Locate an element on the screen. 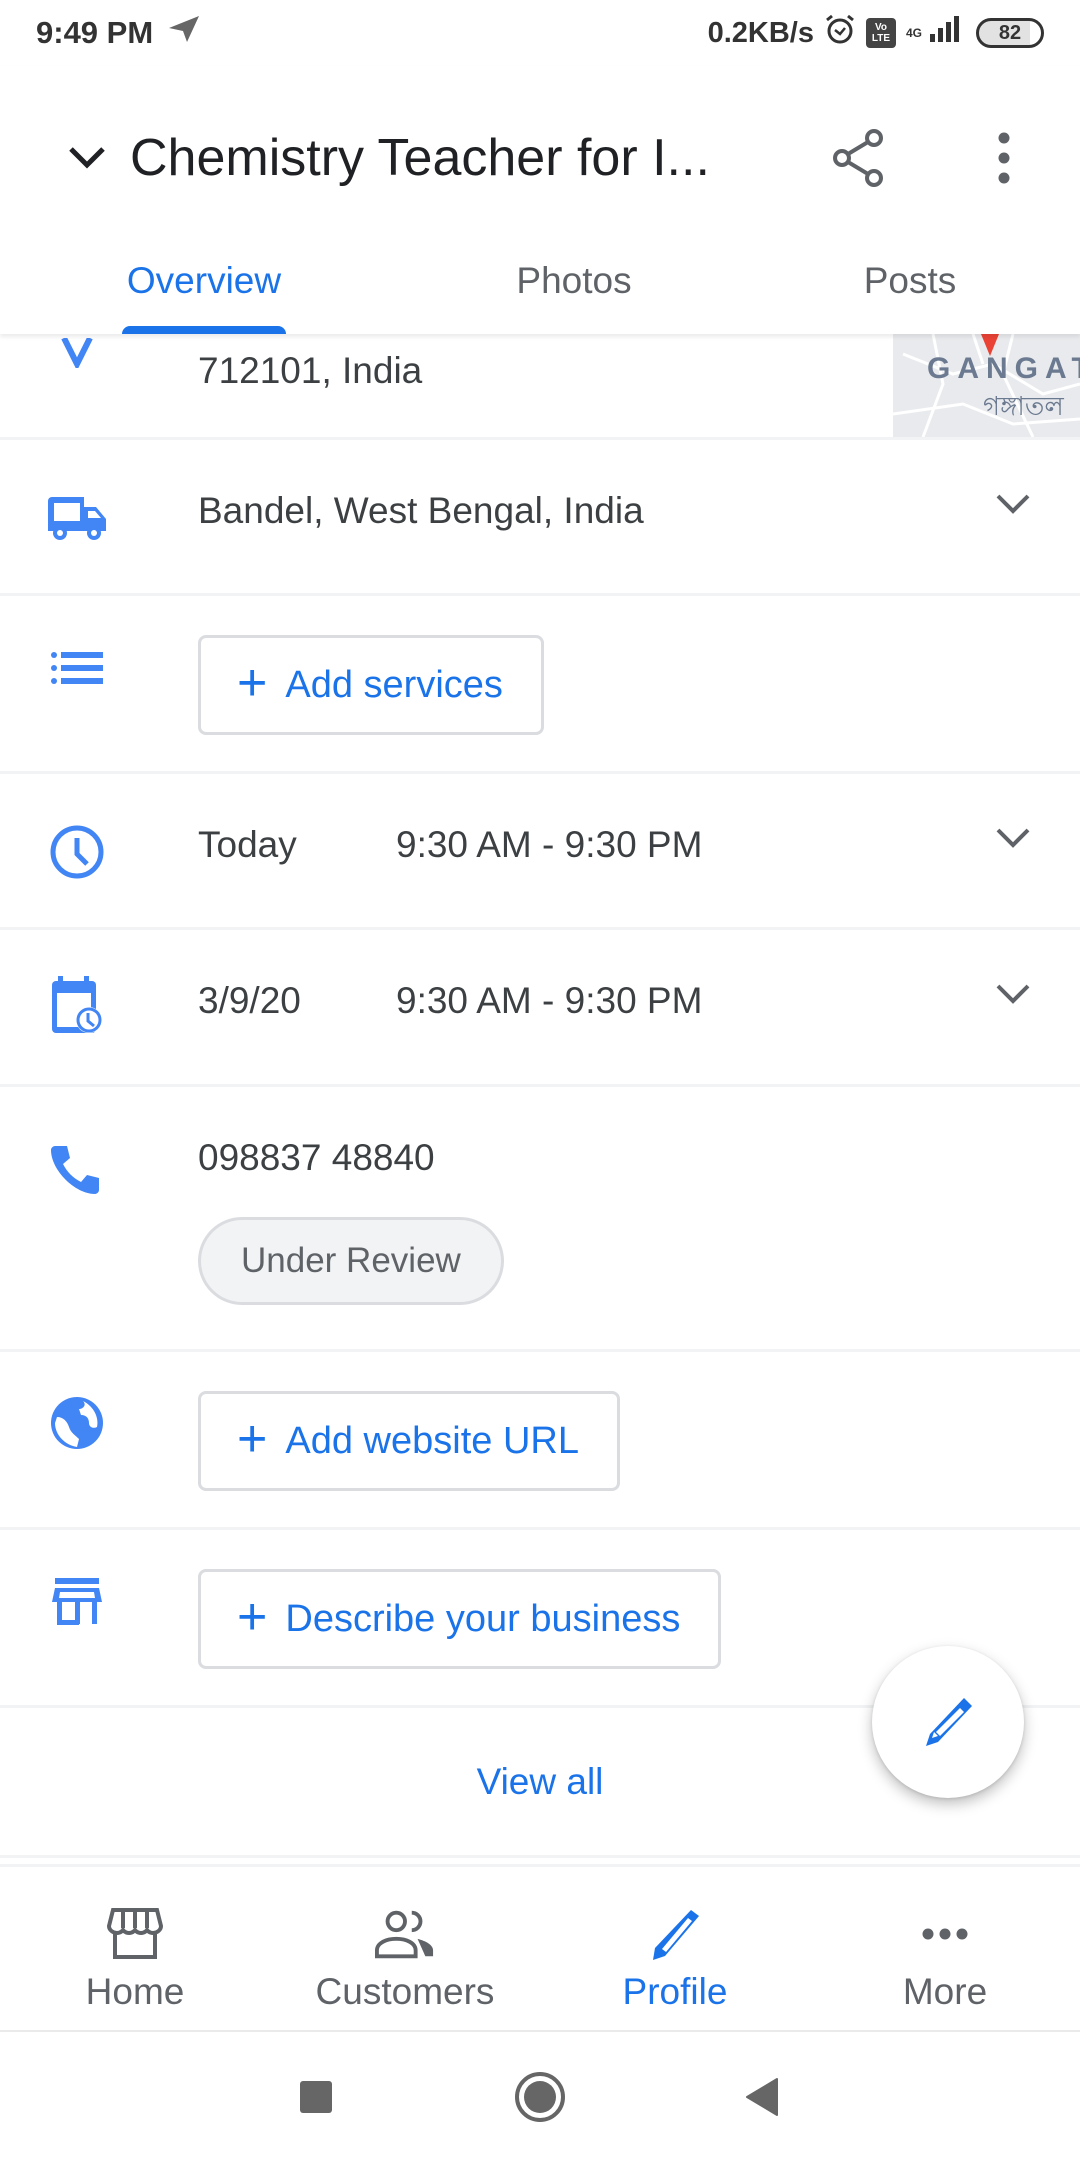 The image size is (1080, 2160). share-icon is located at coordinates (858, 158).